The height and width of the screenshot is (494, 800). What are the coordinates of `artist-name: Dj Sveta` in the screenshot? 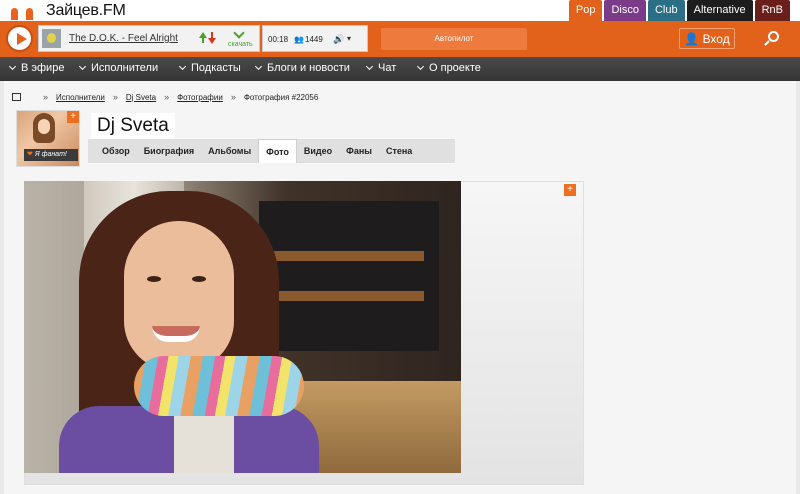 It's located at (133, 126).